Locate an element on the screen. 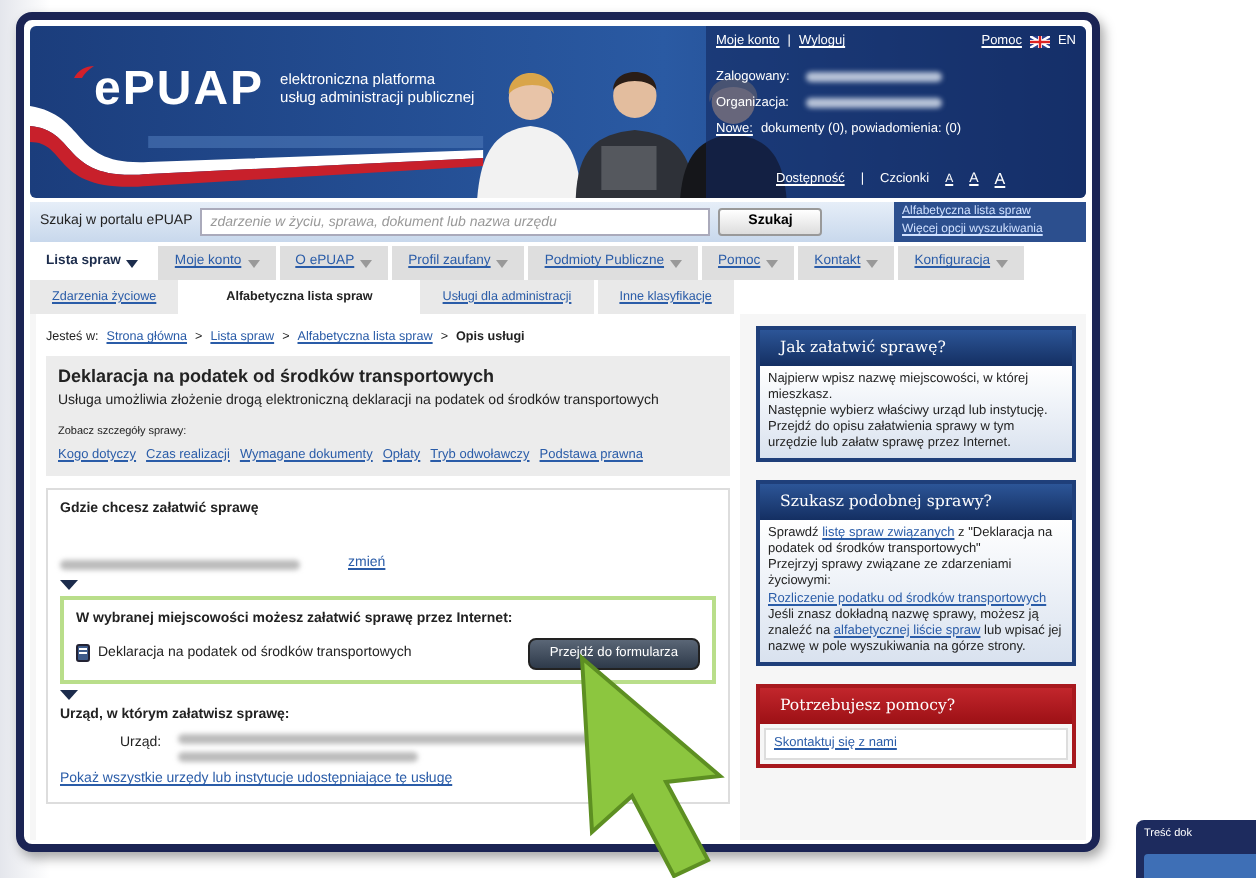 This screenshot has width=1256, height=878. logo: ePUAP is located at coordinates (179, 90).